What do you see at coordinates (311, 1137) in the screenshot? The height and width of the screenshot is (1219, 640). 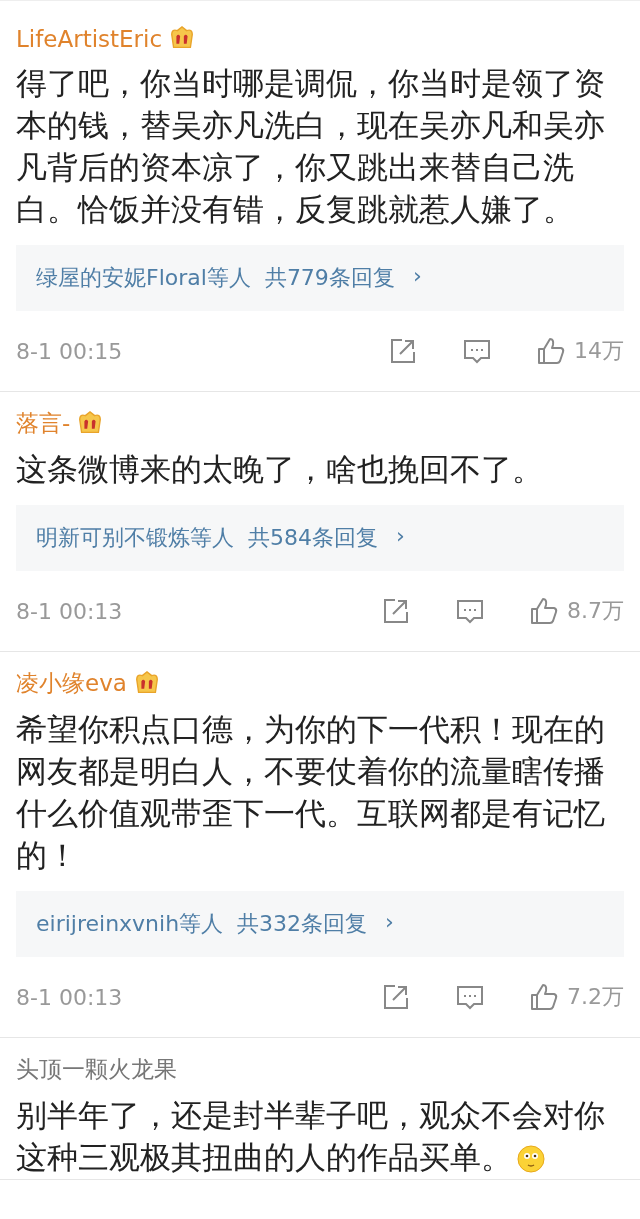 I see `comment-text: 别半年了，还是封半辈子吧，观众不会对你这种三观极其扭曲的人的作品买单。` at bounding box center [311, 1137].